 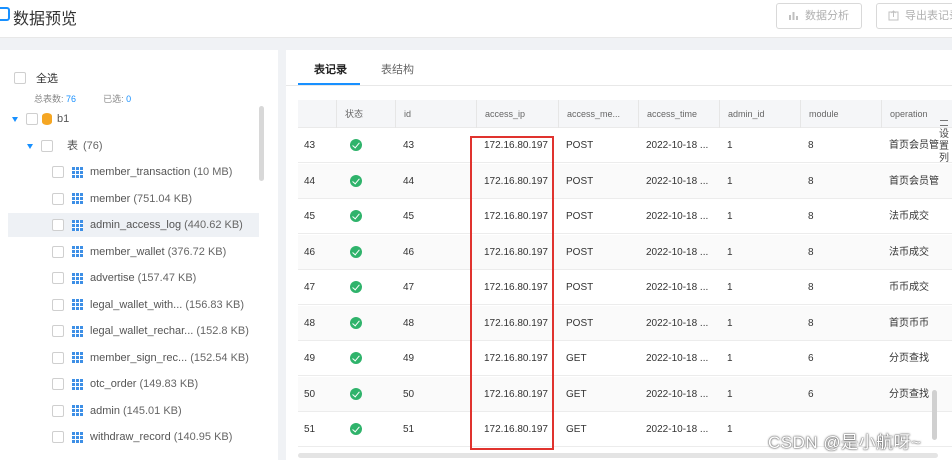 What do you see at coordinates (125, 384) in the screenshot?
I see `tree-table-item: otc_order (149.83 KB)` at bounding box center [125, 384].